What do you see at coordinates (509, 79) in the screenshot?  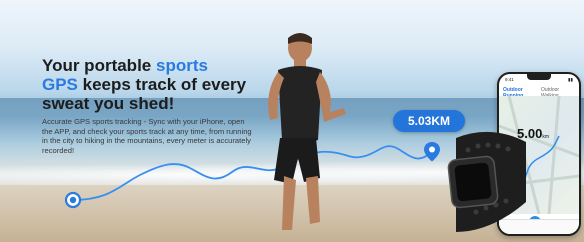 I see `phone-time: 9:41` at bounding box center [509, 79].